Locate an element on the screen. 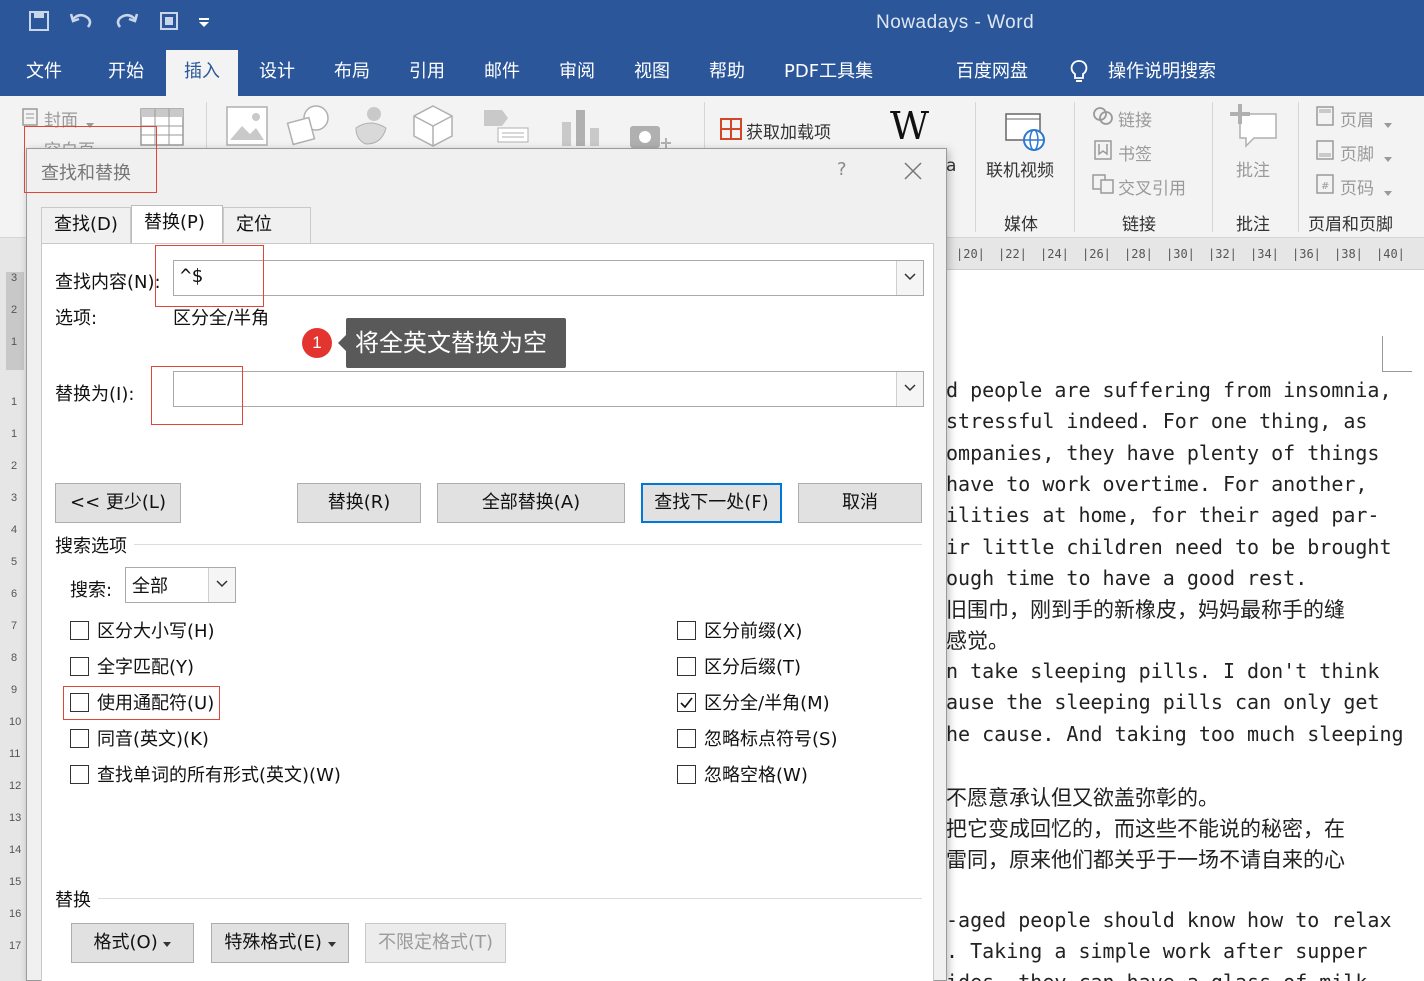 This screenshot has width=1424, height=981. footer-button: 页脚 is located at coordinates (1357, 152).